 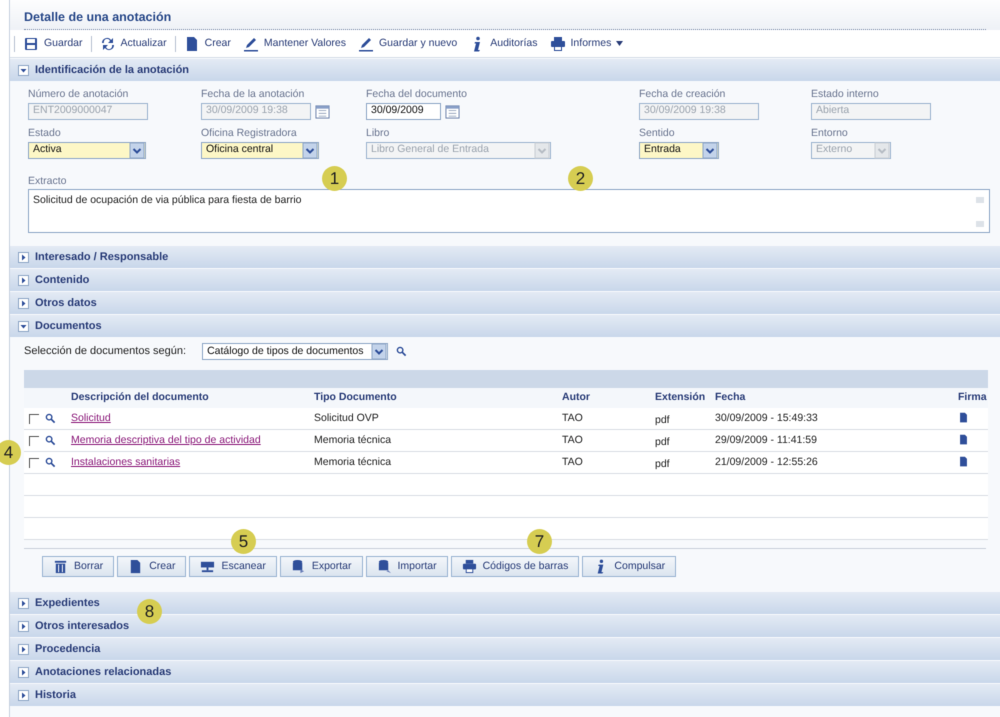 I want to click on section-header: Identificación de la anotación, so click(x=505, y=70).